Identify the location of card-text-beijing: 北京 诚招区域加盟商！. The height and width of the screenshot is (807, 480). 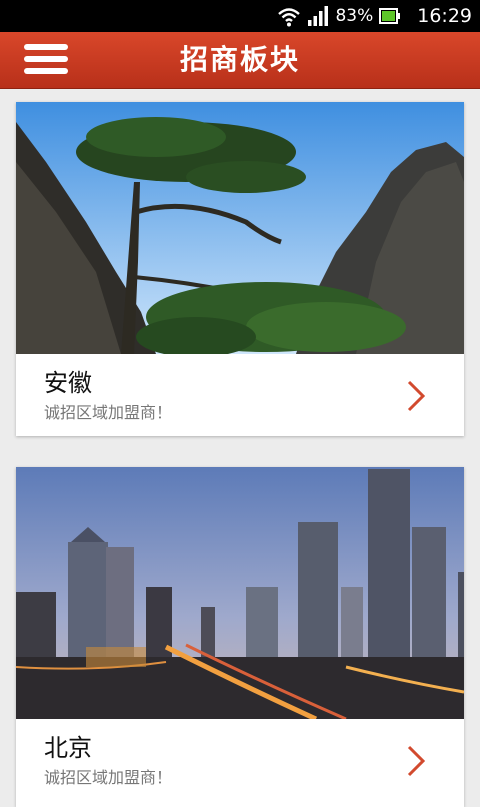
(108, 761).